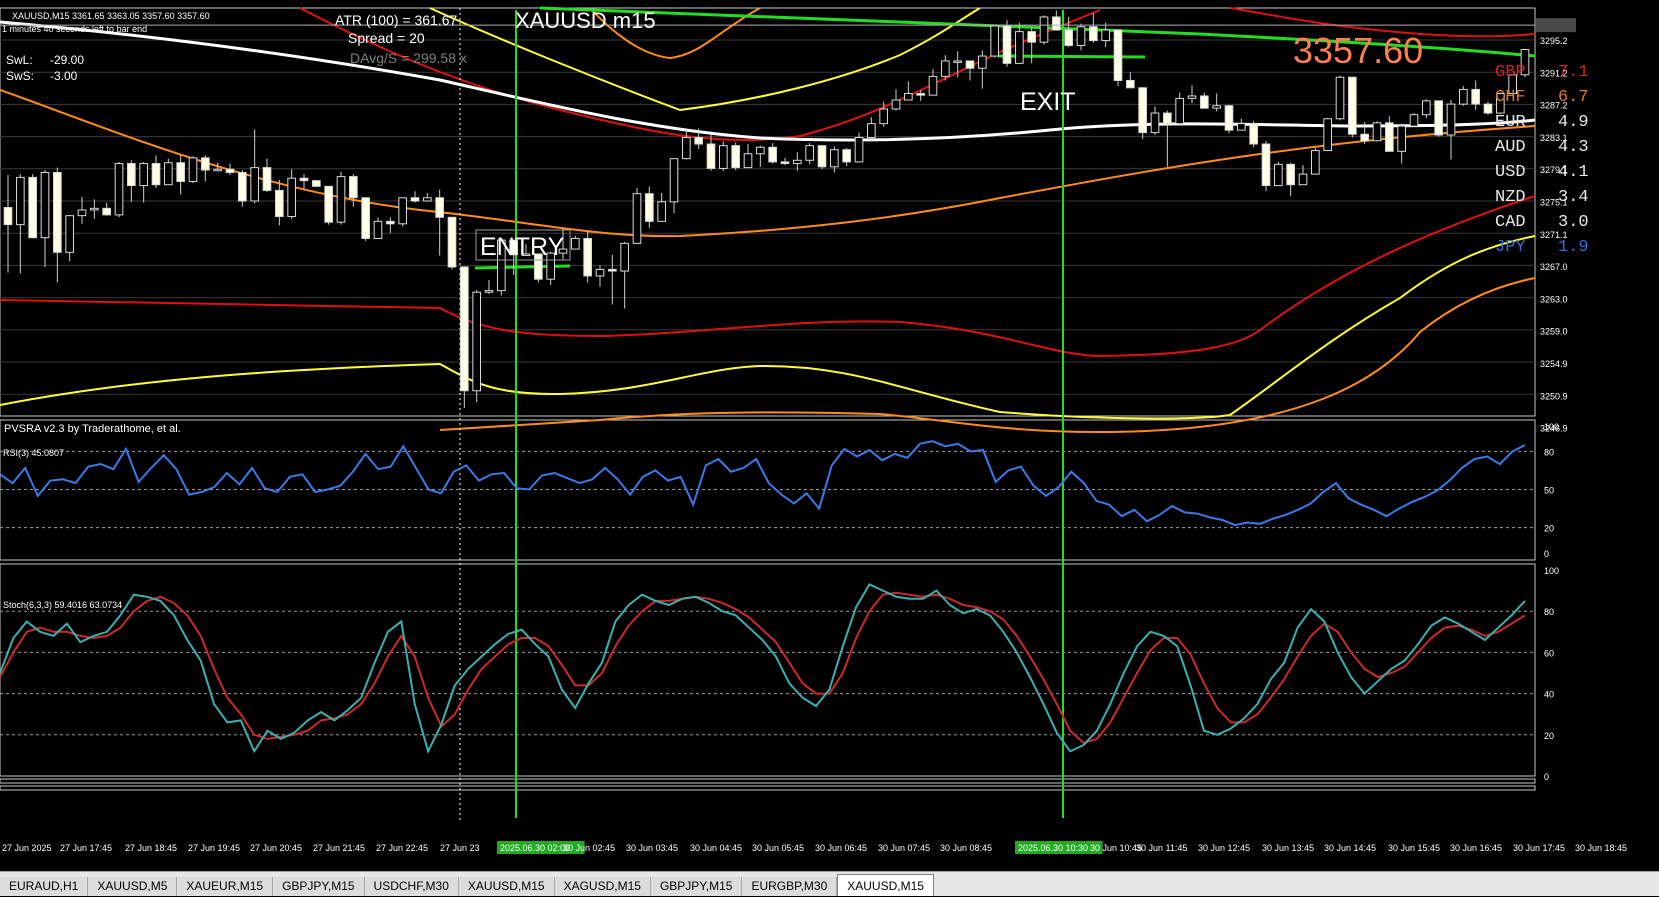 This screenshot has height=897, width=1659. I want to click on time-axis-tick: 27 Jun 20:45, so click(276, 848).